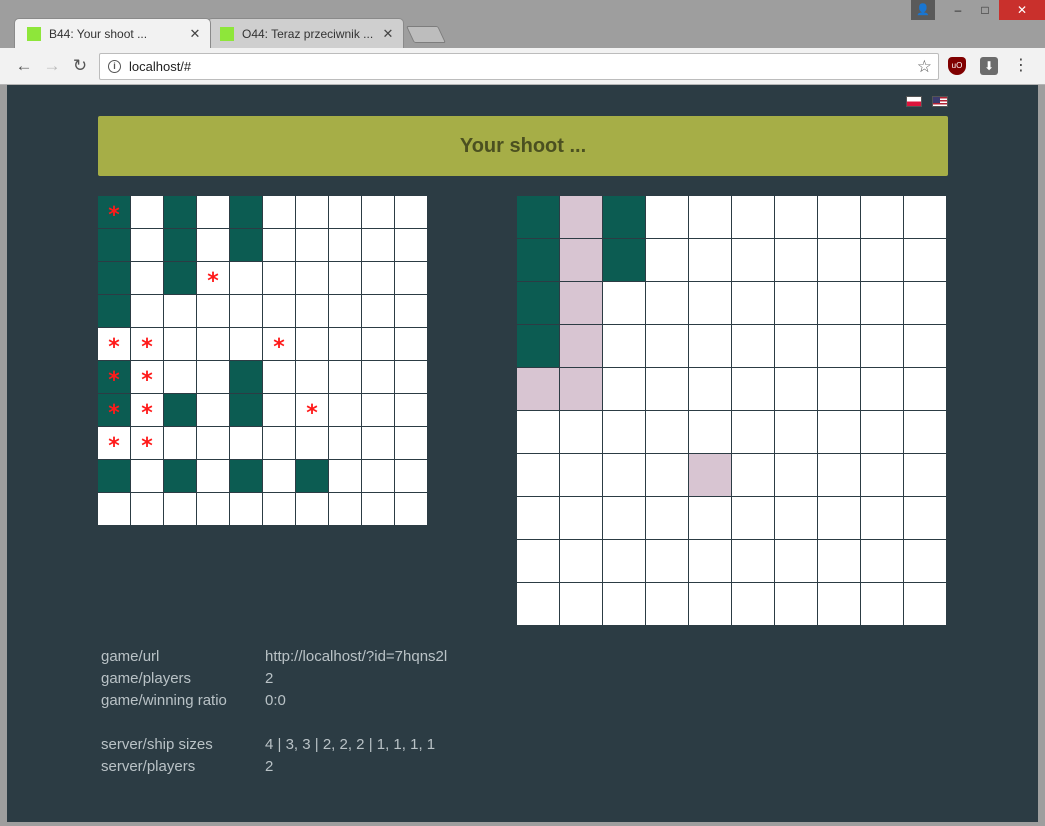  I want to click on us-flag-icon, so click(940, 101).